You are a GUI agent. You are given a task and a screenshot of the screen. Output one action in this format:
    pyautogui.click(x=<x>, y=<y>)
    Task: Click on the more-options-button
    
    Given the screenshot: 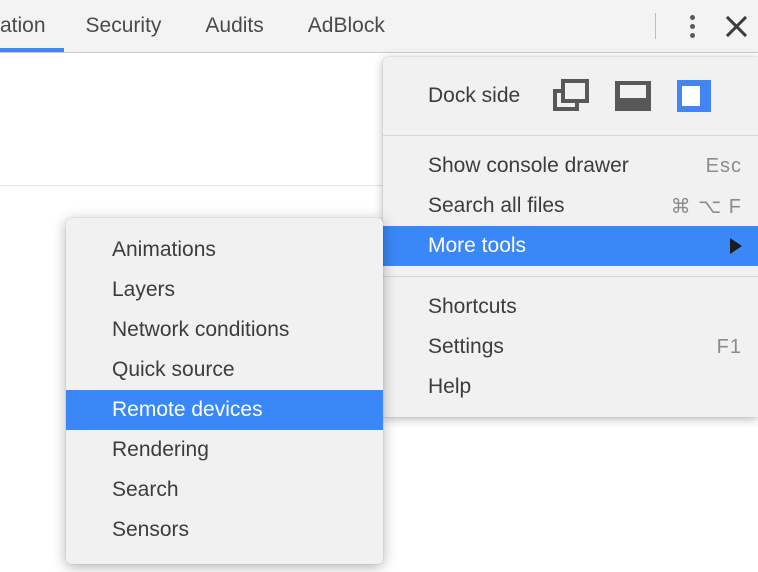 What is the action you would take?
    pyautogui.click(x=692, y=26)
    